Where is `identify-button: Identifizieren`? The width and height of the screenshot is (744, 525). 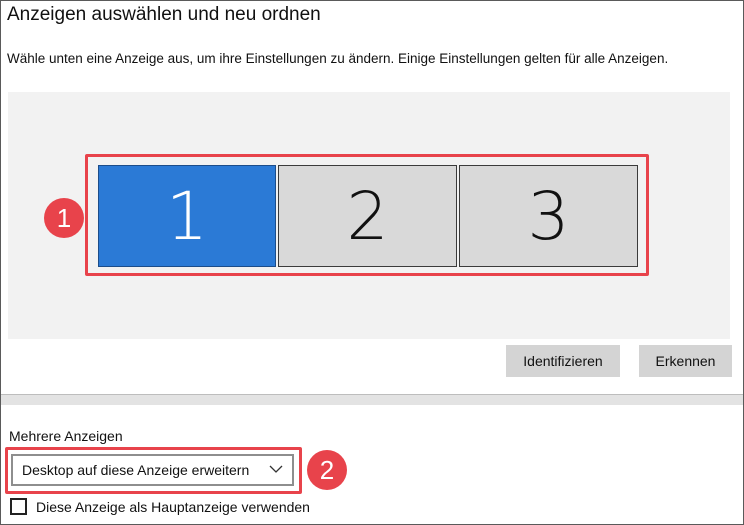 identify-button: Identifizieren is located at coordinates (563, 361).